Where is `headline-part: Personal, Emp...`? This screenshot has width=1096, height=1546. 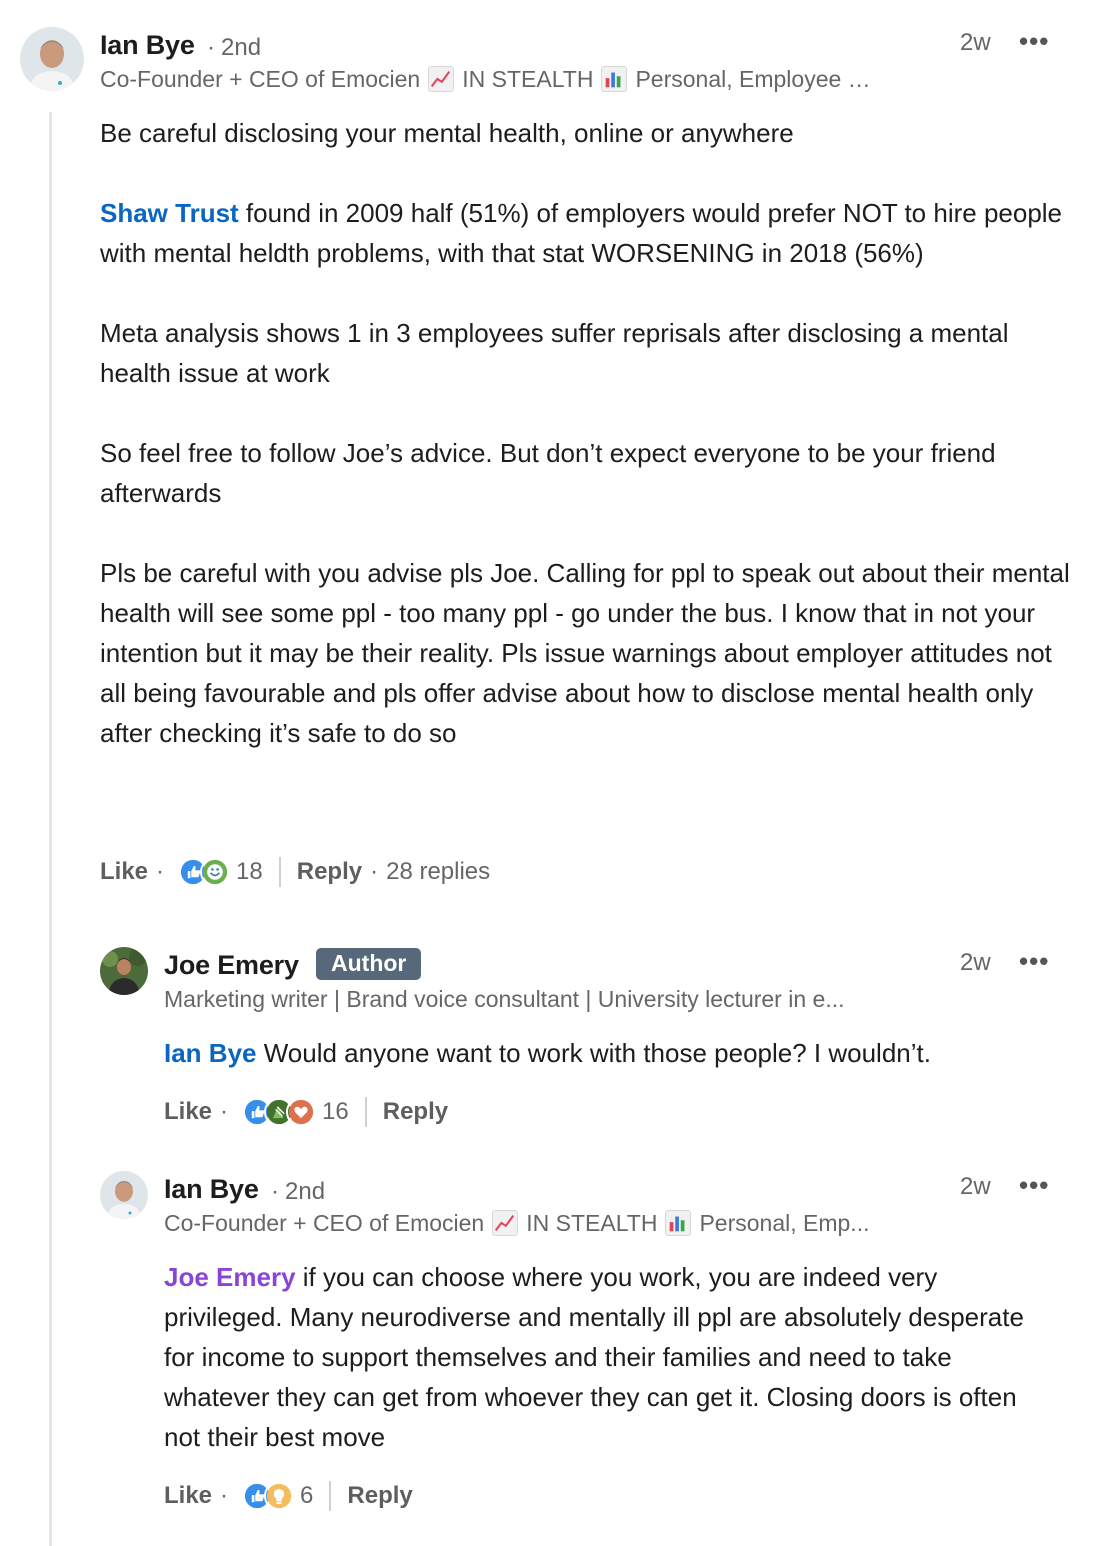 headline-part: Personal, Emp... is located at coordinates (784, 1222).